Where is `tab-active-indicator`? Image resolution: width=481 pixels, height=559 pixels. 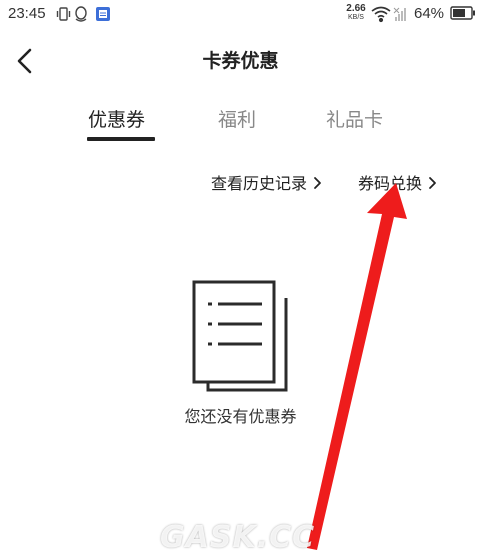
tab-active-indicator is located at coordinates (121, 139).